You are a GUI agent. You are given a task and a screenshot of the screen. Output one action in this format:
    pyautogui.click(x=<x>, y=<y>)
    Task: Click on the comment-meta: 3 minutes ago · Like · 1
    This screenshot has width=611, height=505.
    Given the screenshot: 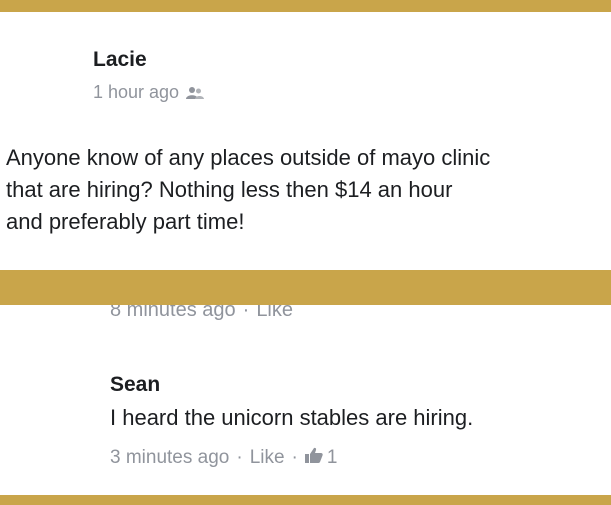 What is the action you would take?
    pyautogui.click(x=223, y=458)
    